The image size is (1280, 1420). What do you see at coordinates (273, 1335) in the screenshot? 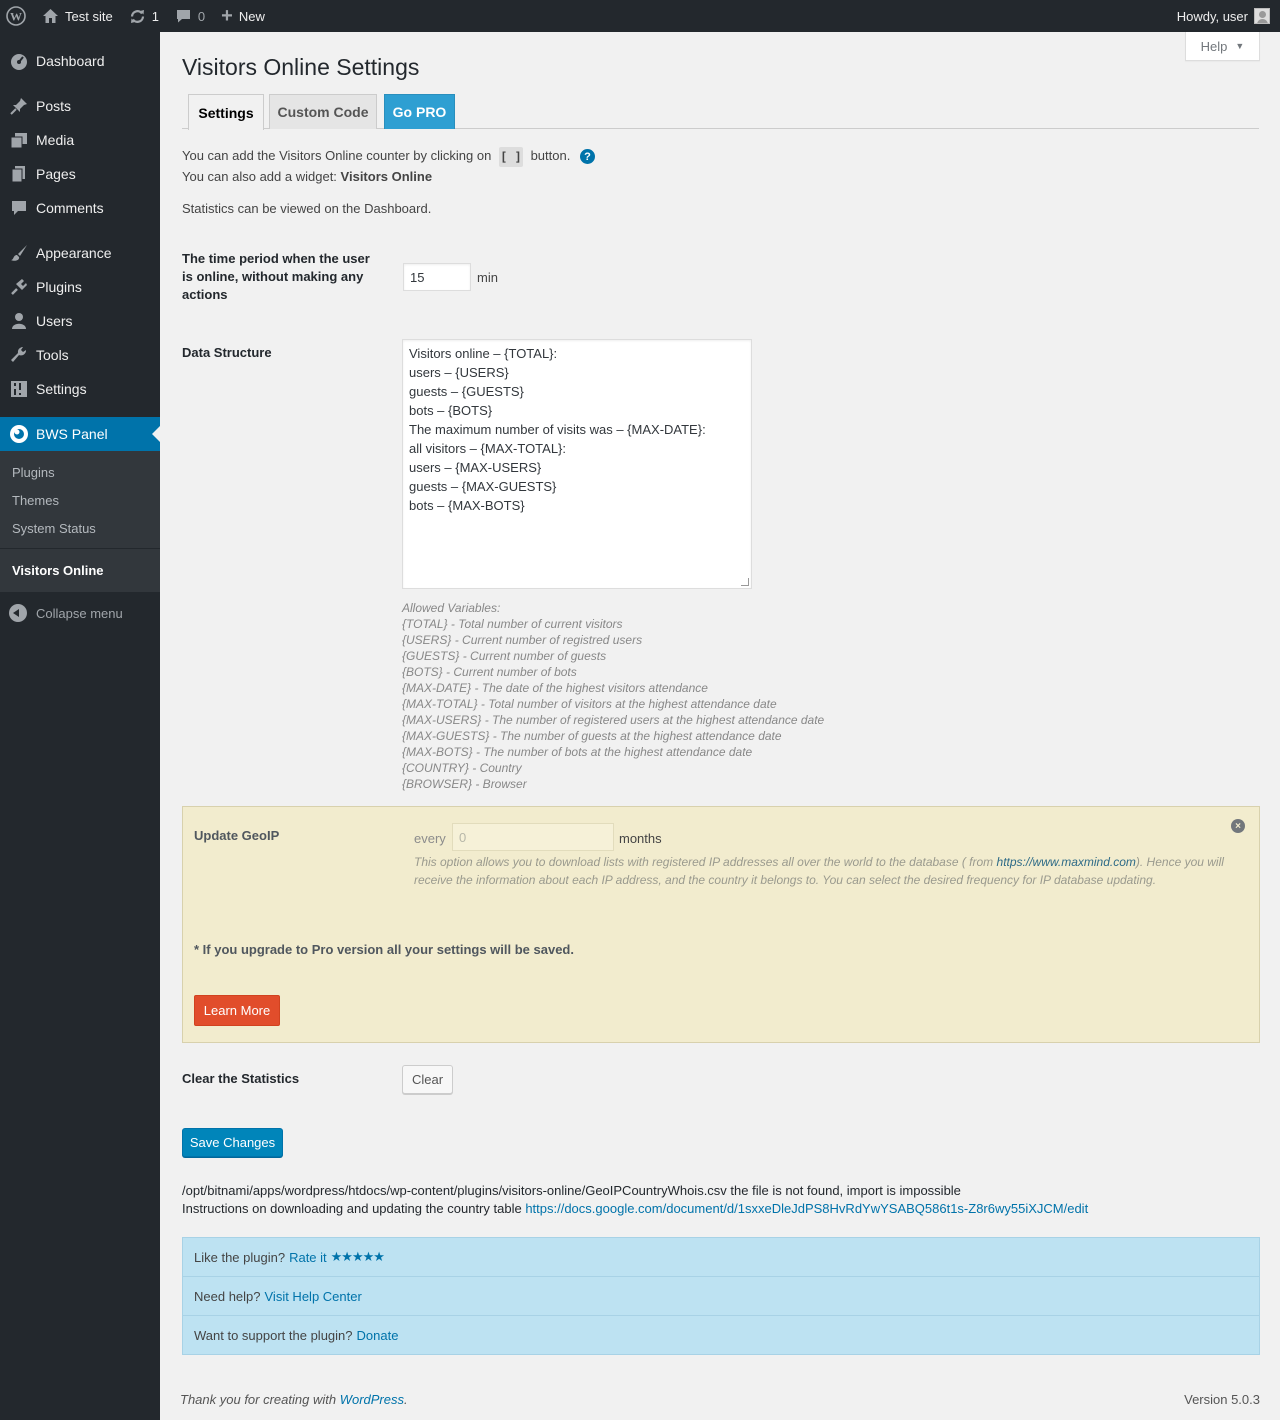
I see `donate-text: Want to support the plugin?` at bounding box center [273, 1335].